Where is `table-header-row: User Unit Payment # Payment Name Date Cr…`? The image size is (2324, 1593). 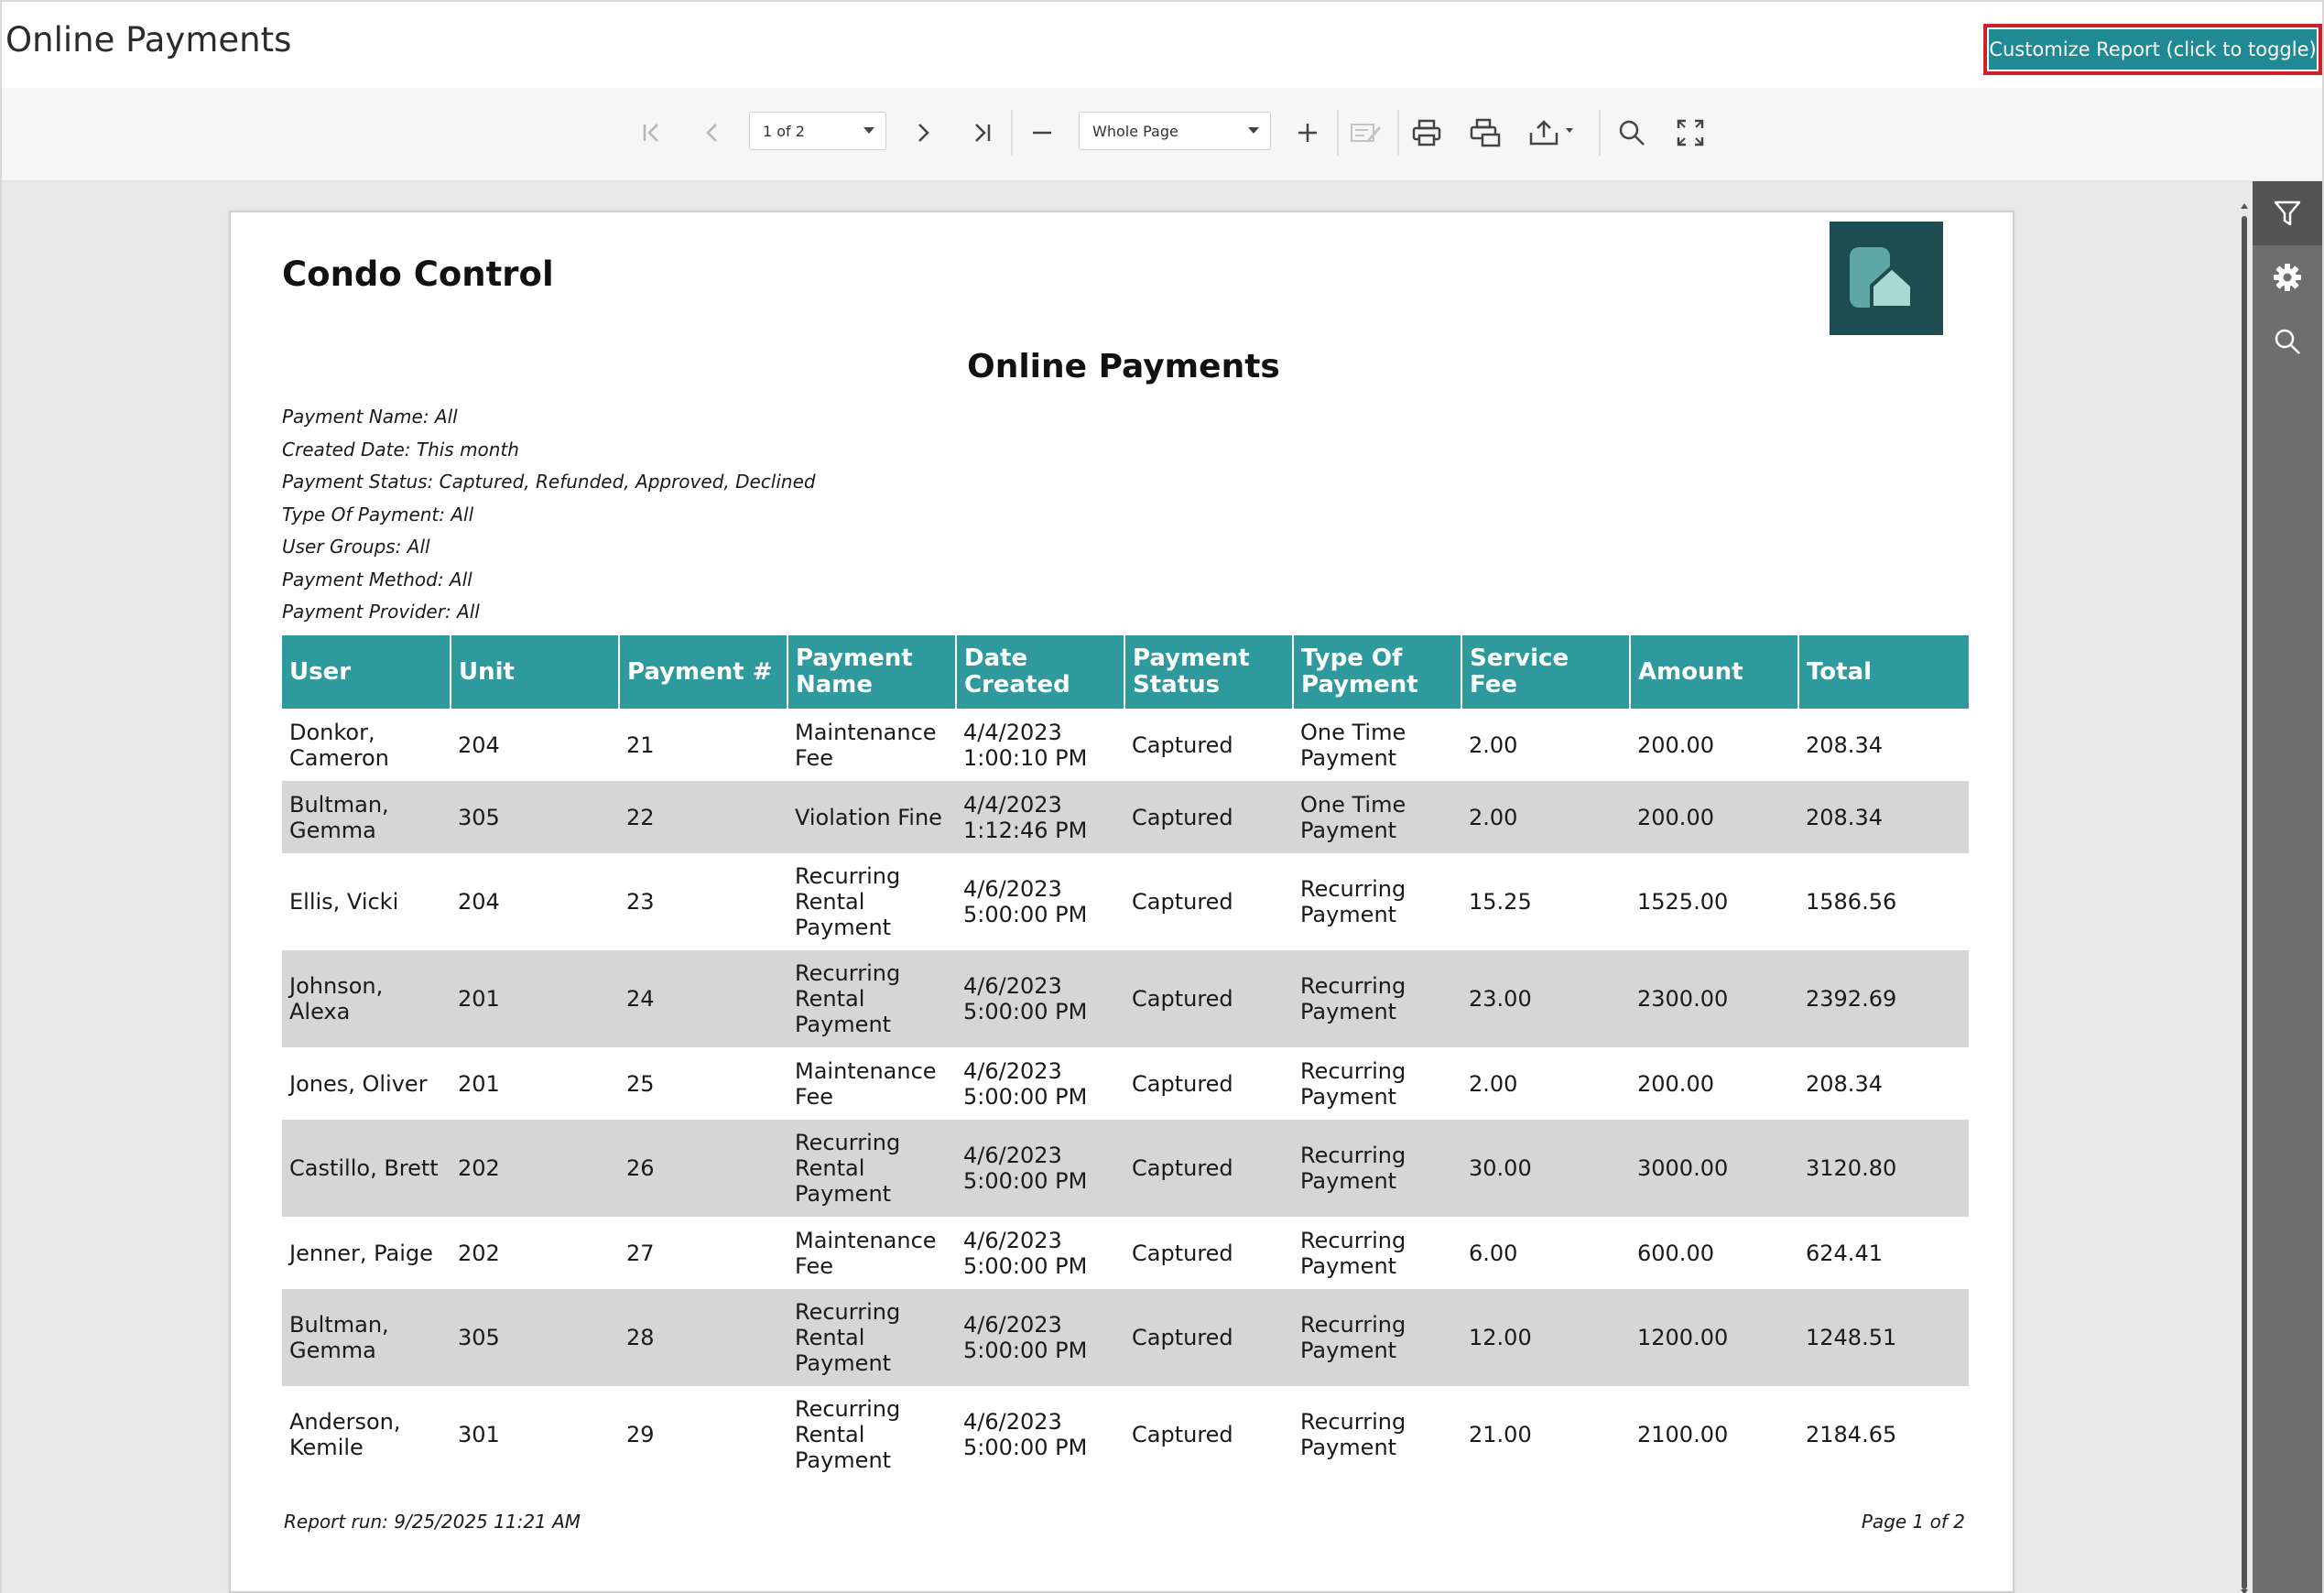 table-header-row: User Unit Payment # Payment Name Date Cr… is located at coordinates (1126, 672).